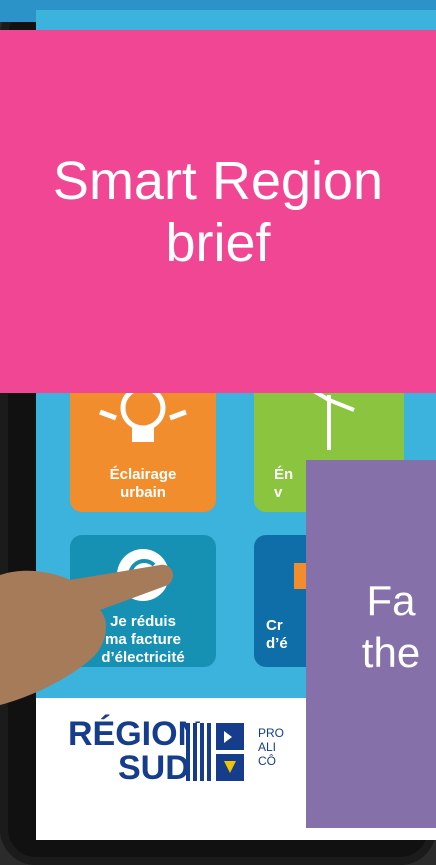 Image resolution: width=436 pixels, height=865 pixels. Describe the element at coordinates (143, 446) in the screenshot. I see `tile-lighting: Éclairage urbain` at that location.